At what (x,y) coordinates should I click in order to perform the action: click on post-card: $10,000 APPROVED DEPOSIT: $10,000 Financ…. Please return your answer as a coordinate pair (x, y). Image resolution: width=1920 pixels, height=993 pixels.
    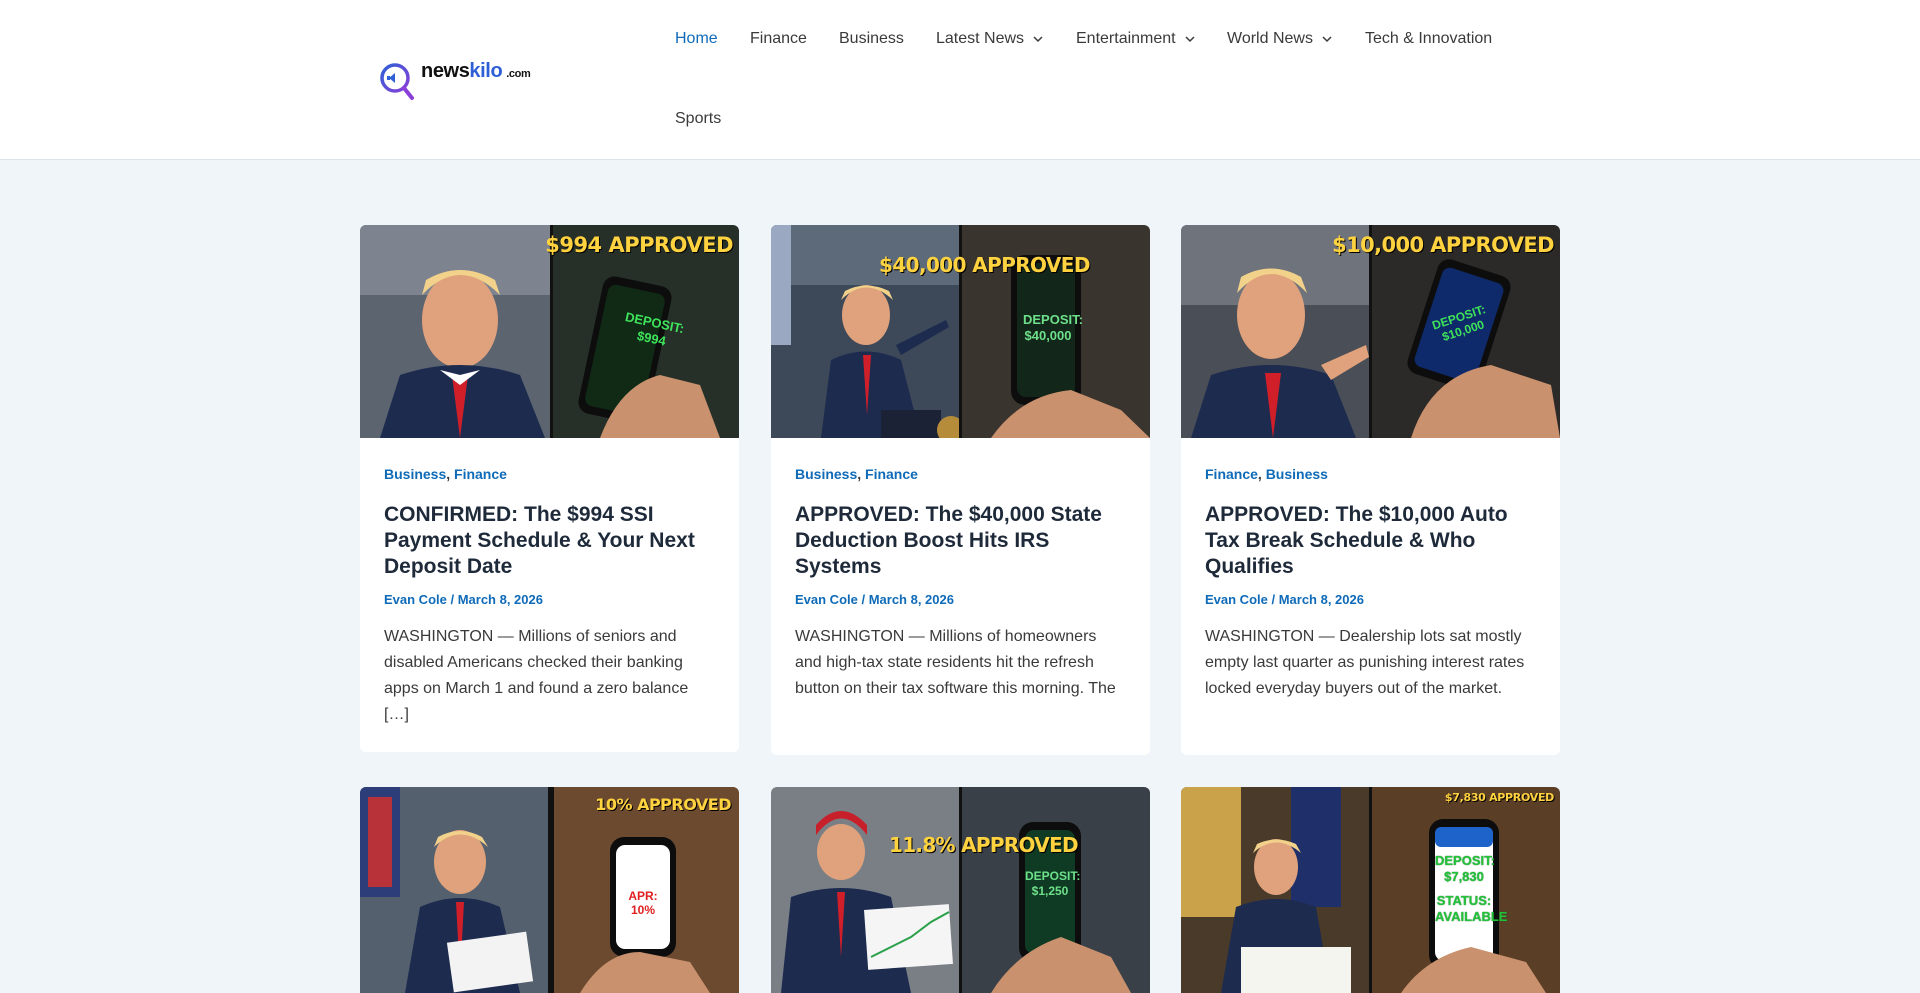
    Looking at the image, I should click on (1370, 490).